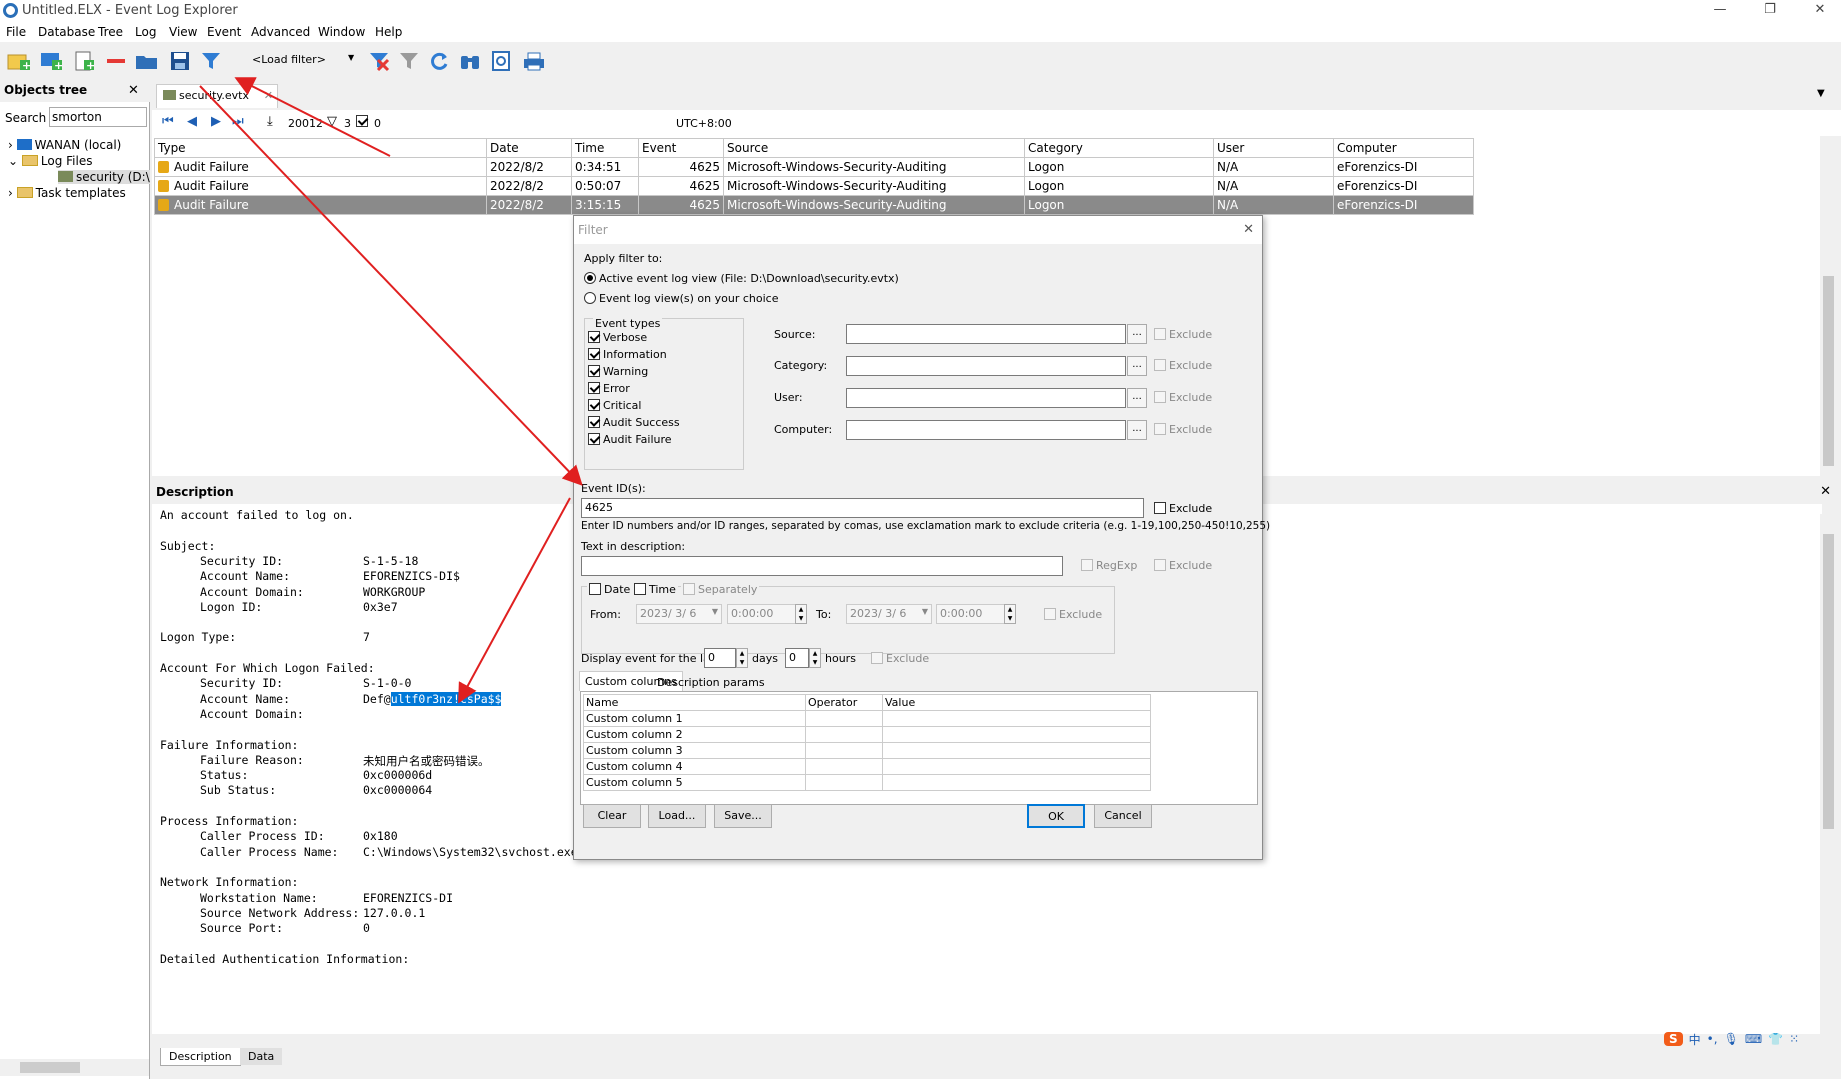 This screenshot has height=1079, width=1841. I want to click on dialog-close-icon: ✕, so click(1248, 229).